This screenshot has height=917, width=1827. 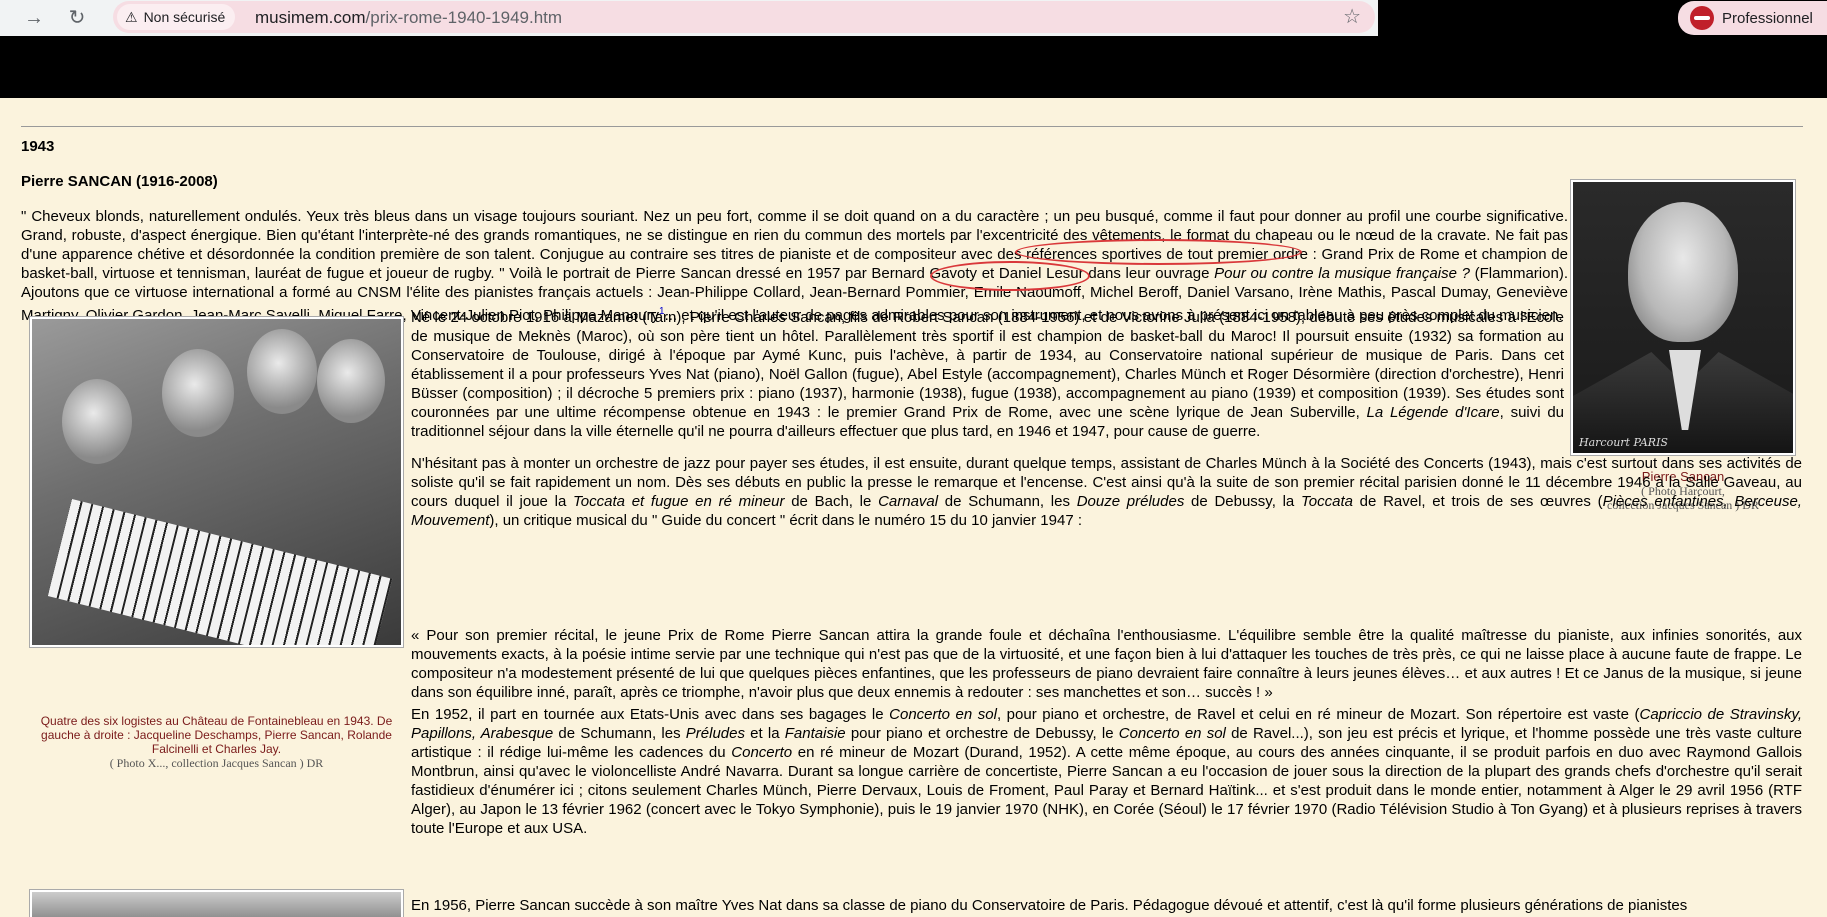 I want to click on security-chip: ⚠ Non sécurisé, so click(x=176, y=17).